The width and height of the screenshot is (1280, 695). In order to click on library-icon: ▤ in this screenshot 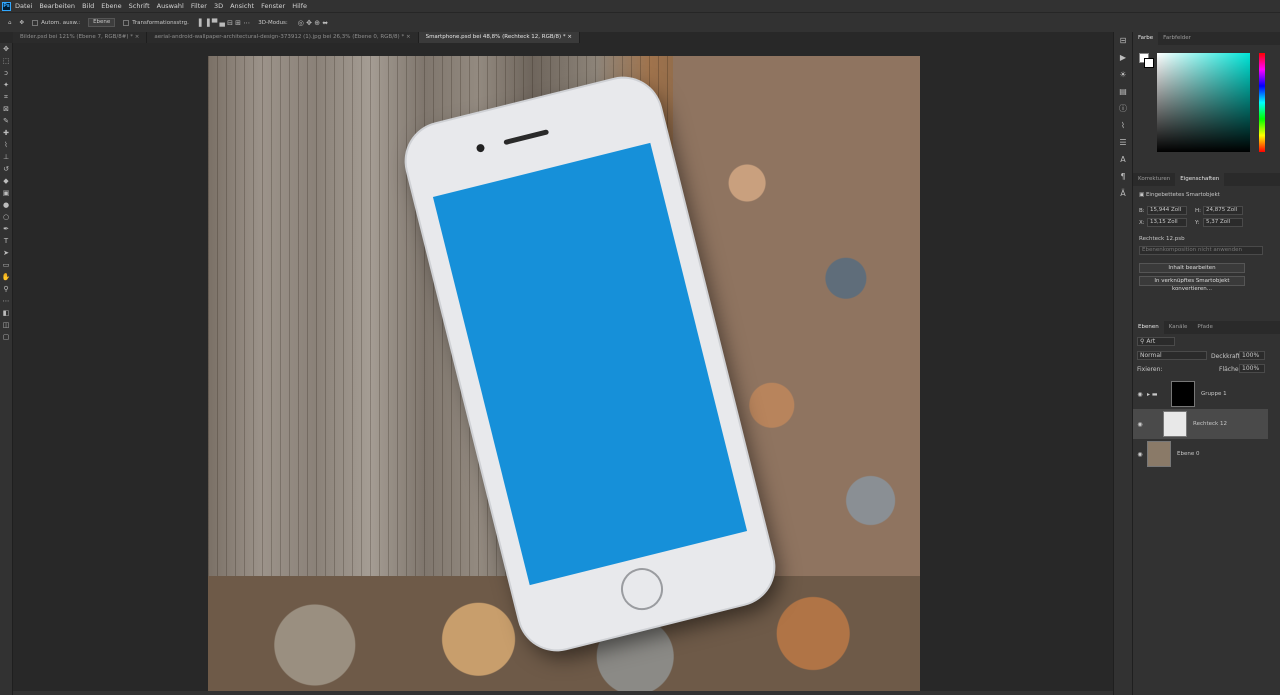, I will do `click(1123, 91)`.